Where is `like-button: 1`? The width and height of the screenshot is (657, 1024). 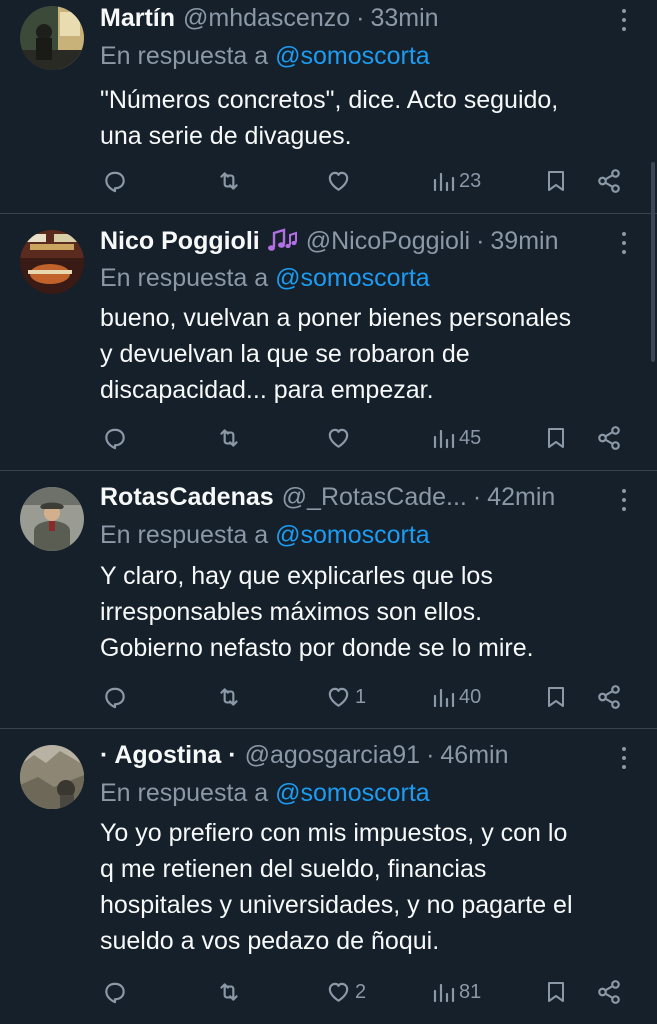
like-button: 1 is located at coordinates (345, 697).